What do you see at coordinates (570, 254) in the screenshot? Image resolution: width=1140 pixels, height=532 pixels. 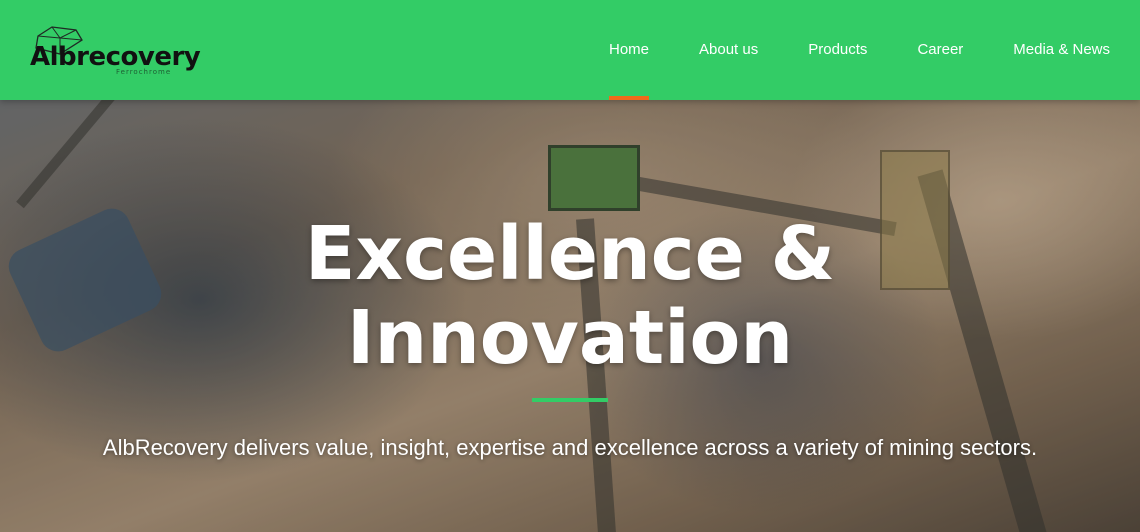 I see `hero-title-line-1: Excellence &` at bounding box center [570, 254].